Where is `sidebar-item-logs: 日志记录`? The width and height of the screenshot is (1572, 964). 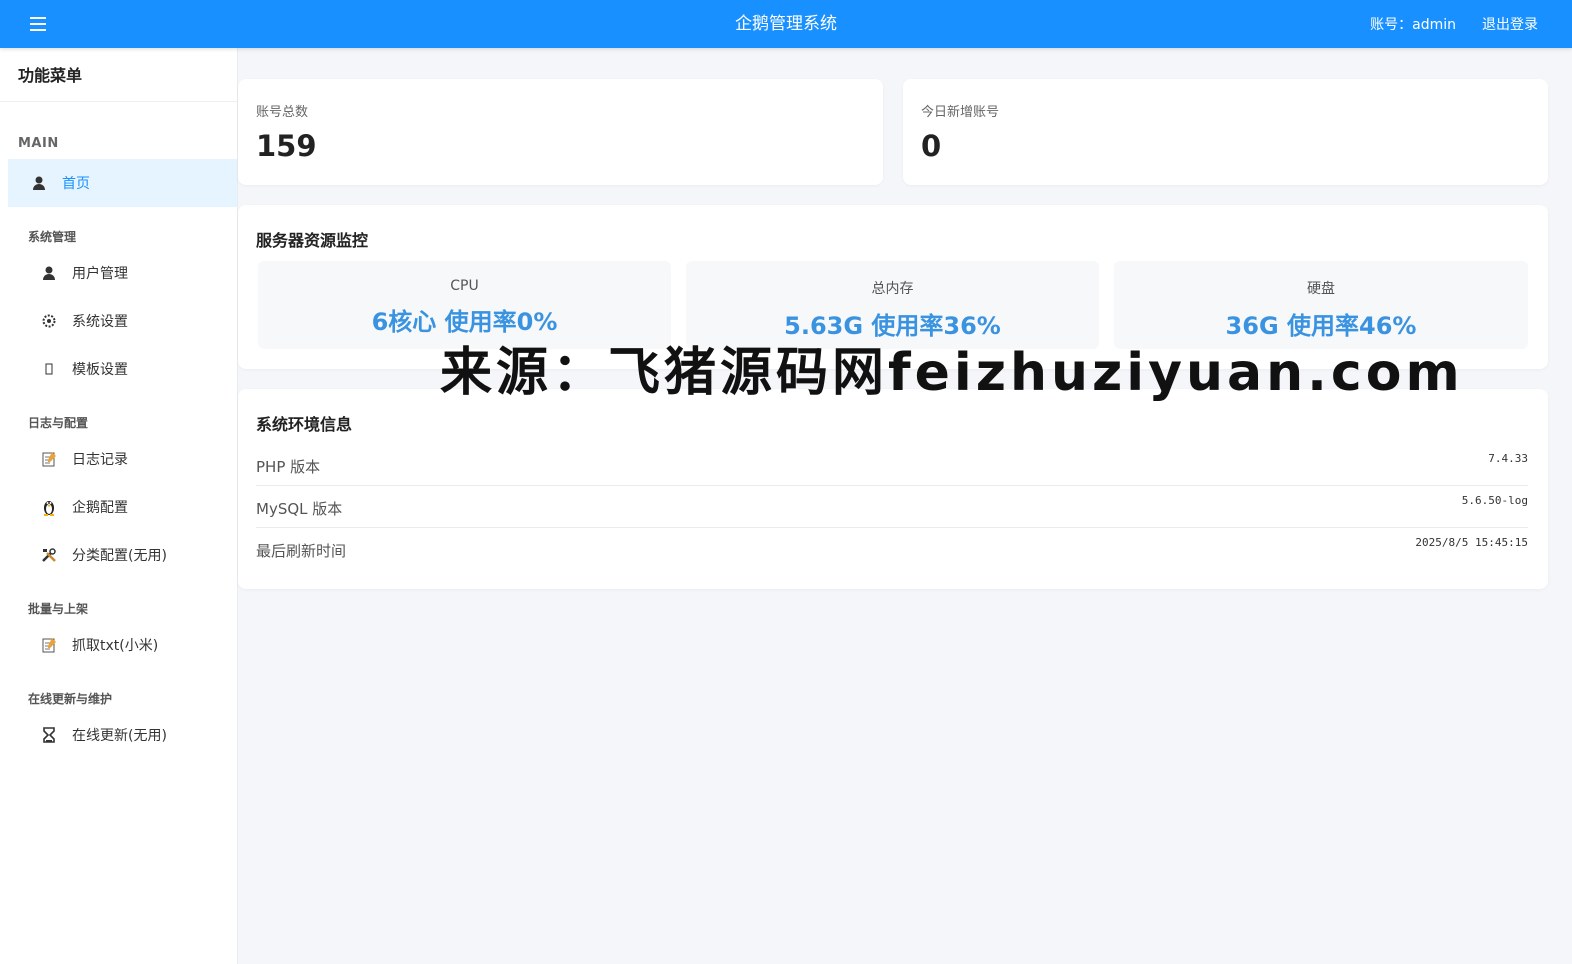
sidebar-item-logs: 日志记录 is located at coordinates (118, 459).